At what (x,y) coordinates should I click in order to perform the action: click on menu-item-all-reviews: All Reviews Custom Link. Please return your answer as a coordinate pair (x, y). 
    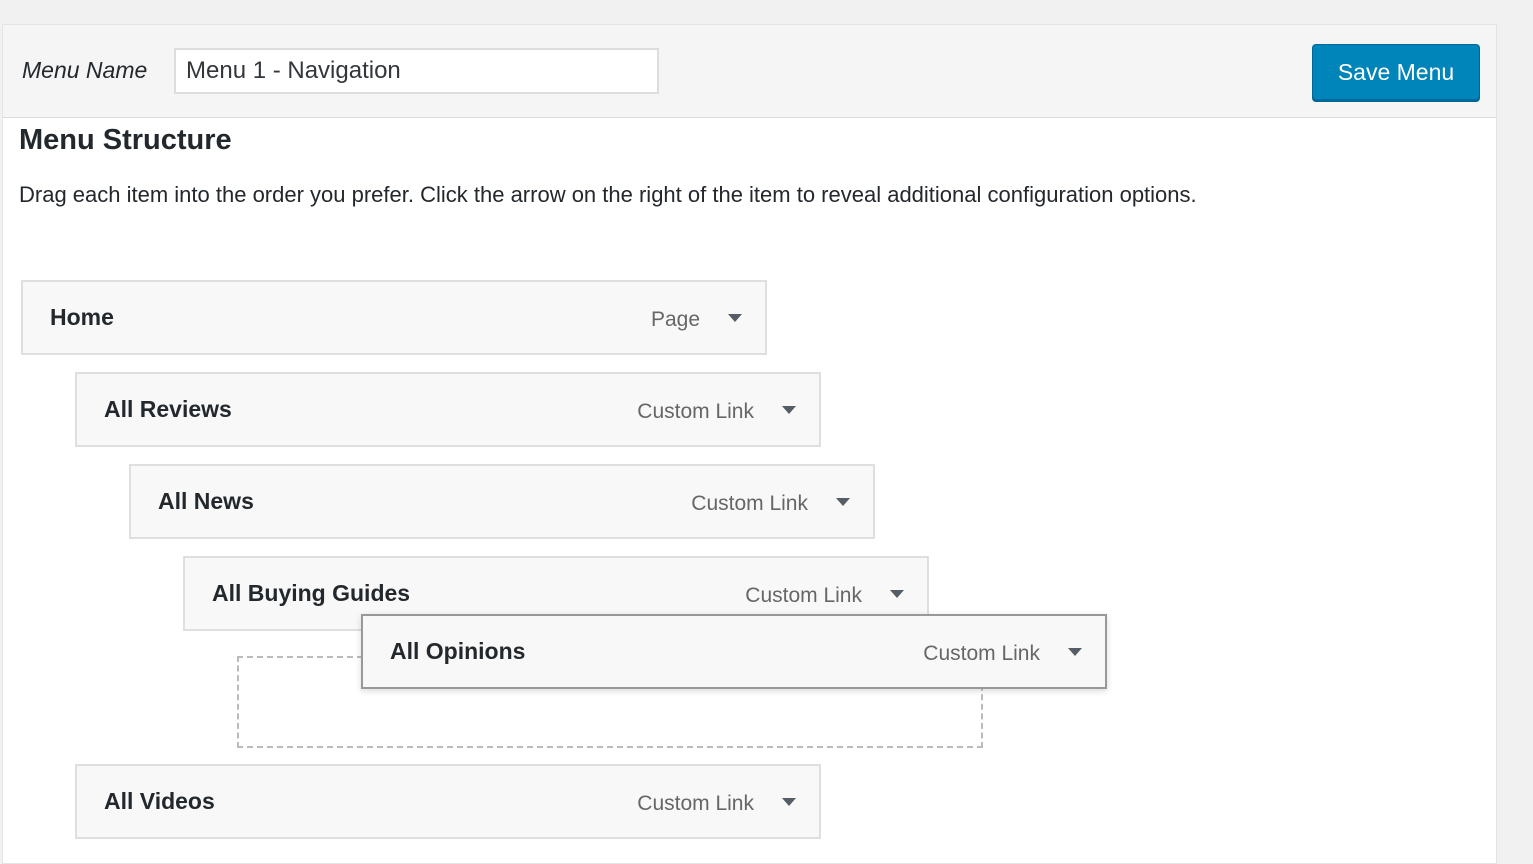
    Looking at the image, I should click on (448, 409).